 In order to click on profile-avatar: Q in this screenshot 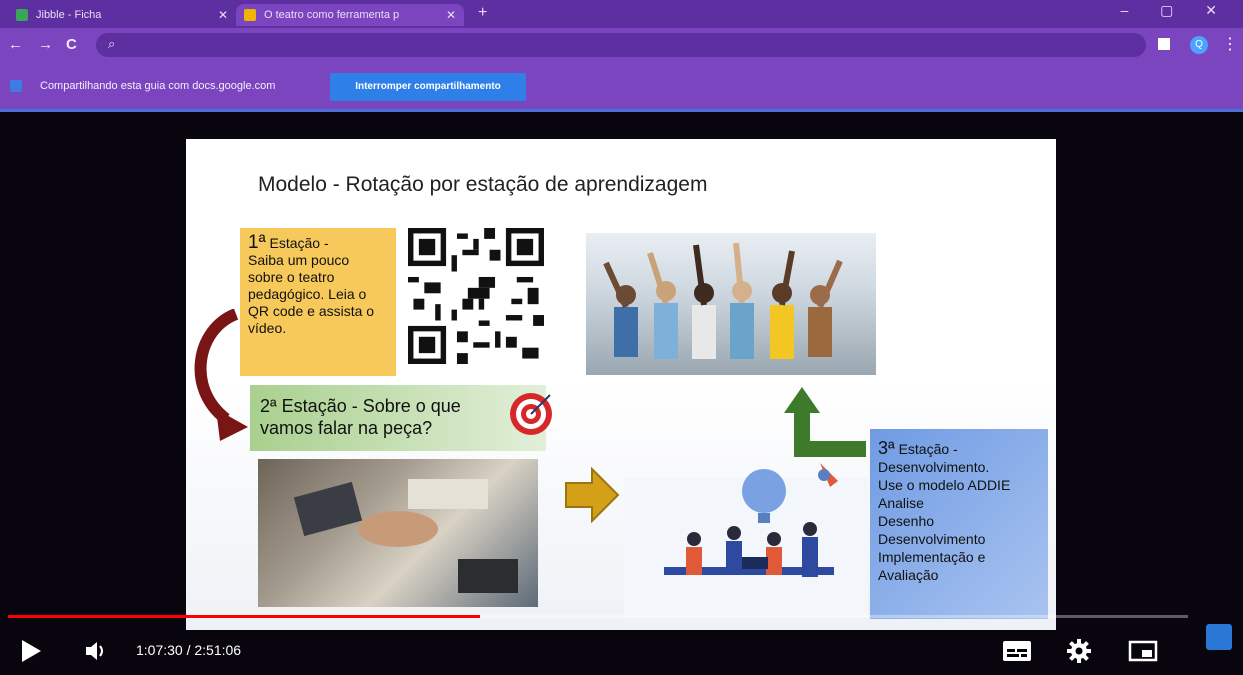, I will do `click(1199, 45)`.